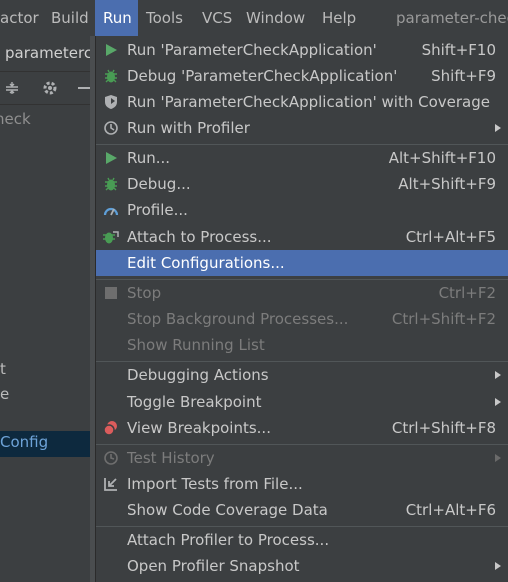 Image resolution: width=508 pixels, height=582 pixels. I want to click on window-title: parameter-chec, so click(452, 18).